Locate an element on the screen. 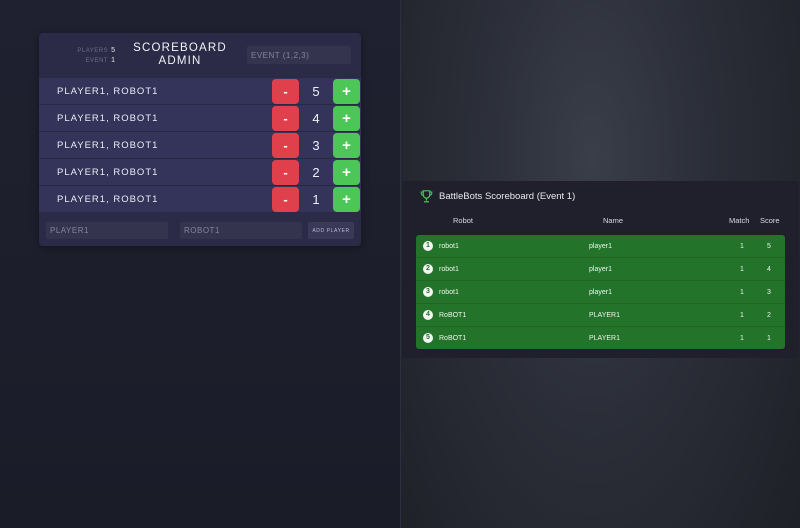 This screenshot has height=528, width=800. add-player-button: ADD PLAYER is located at coordinates (331, 230).